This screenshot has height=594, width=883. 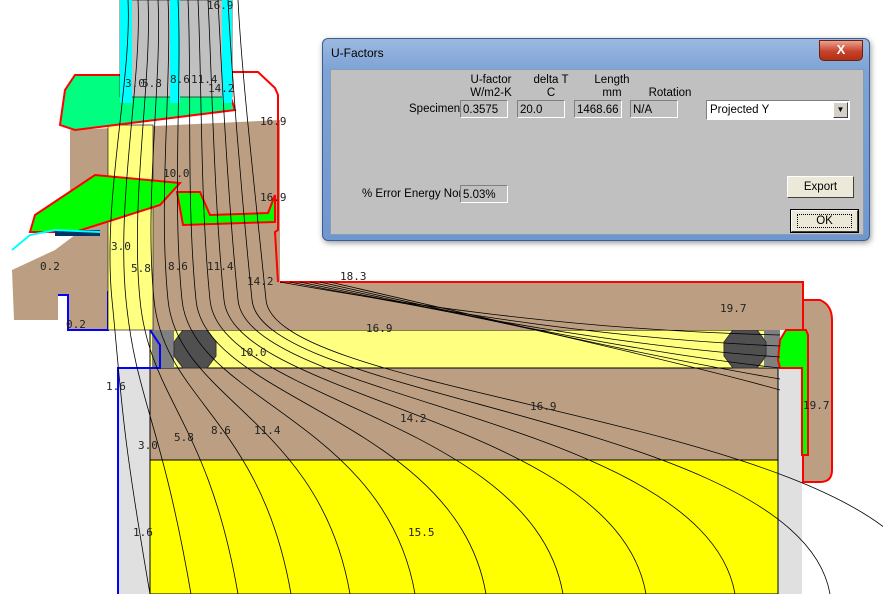 What do you see at coordinates (598, 109) in the screenshot?
I see `length-field: 1468.66` at bounding box center [598, 109].